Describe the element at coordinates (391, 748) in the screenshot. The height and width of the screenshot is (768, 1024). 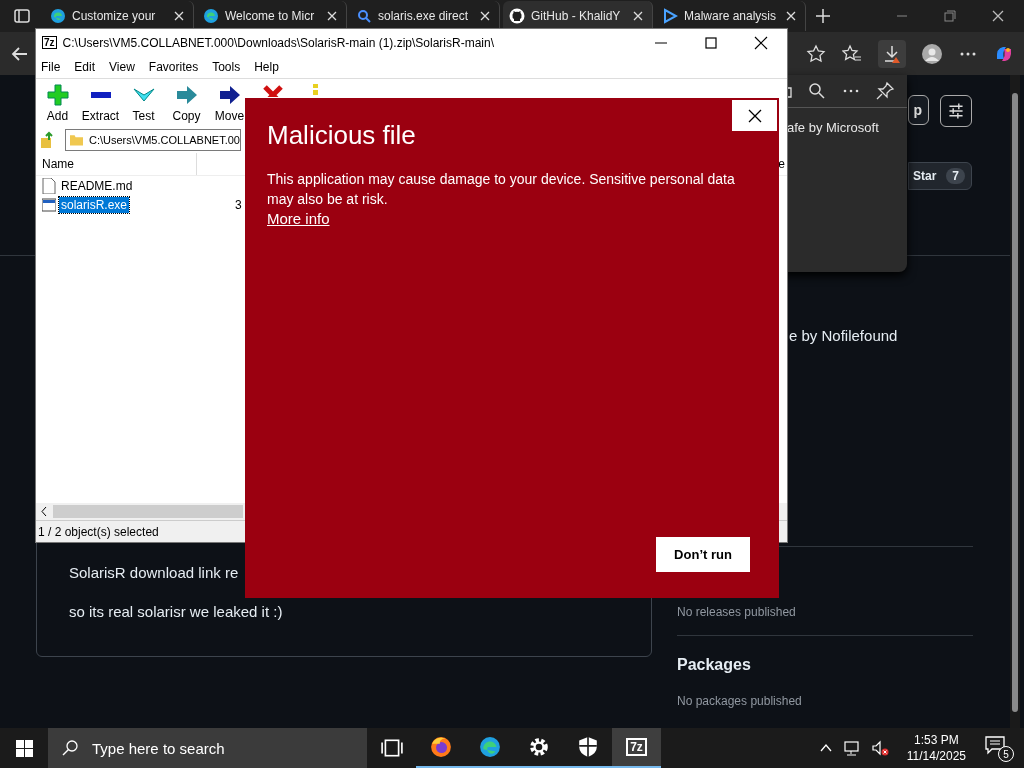
I see `task-view-icon` at that location.